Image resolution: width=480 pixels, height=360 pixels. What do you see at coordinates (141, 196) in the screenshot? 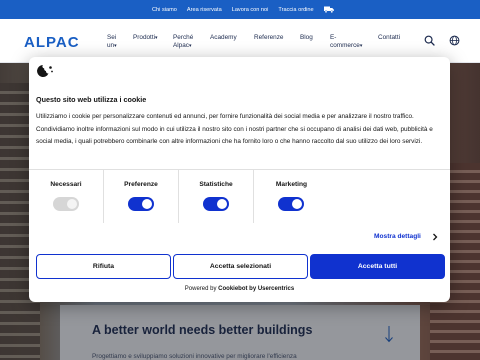
I see `cookie-category-preferenze: Preferenze` at bounding box center [141, 196].